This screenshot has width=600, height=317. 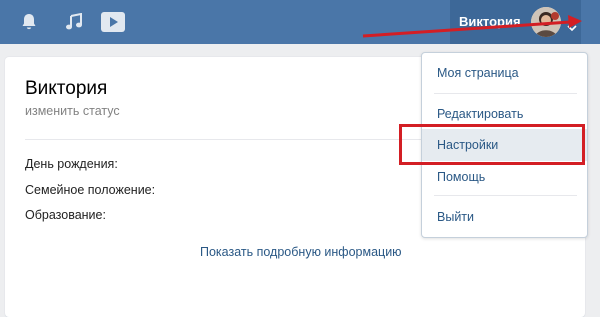 I want to click on menu-item-my-page: Моя страница, so click(x=504, y=73).